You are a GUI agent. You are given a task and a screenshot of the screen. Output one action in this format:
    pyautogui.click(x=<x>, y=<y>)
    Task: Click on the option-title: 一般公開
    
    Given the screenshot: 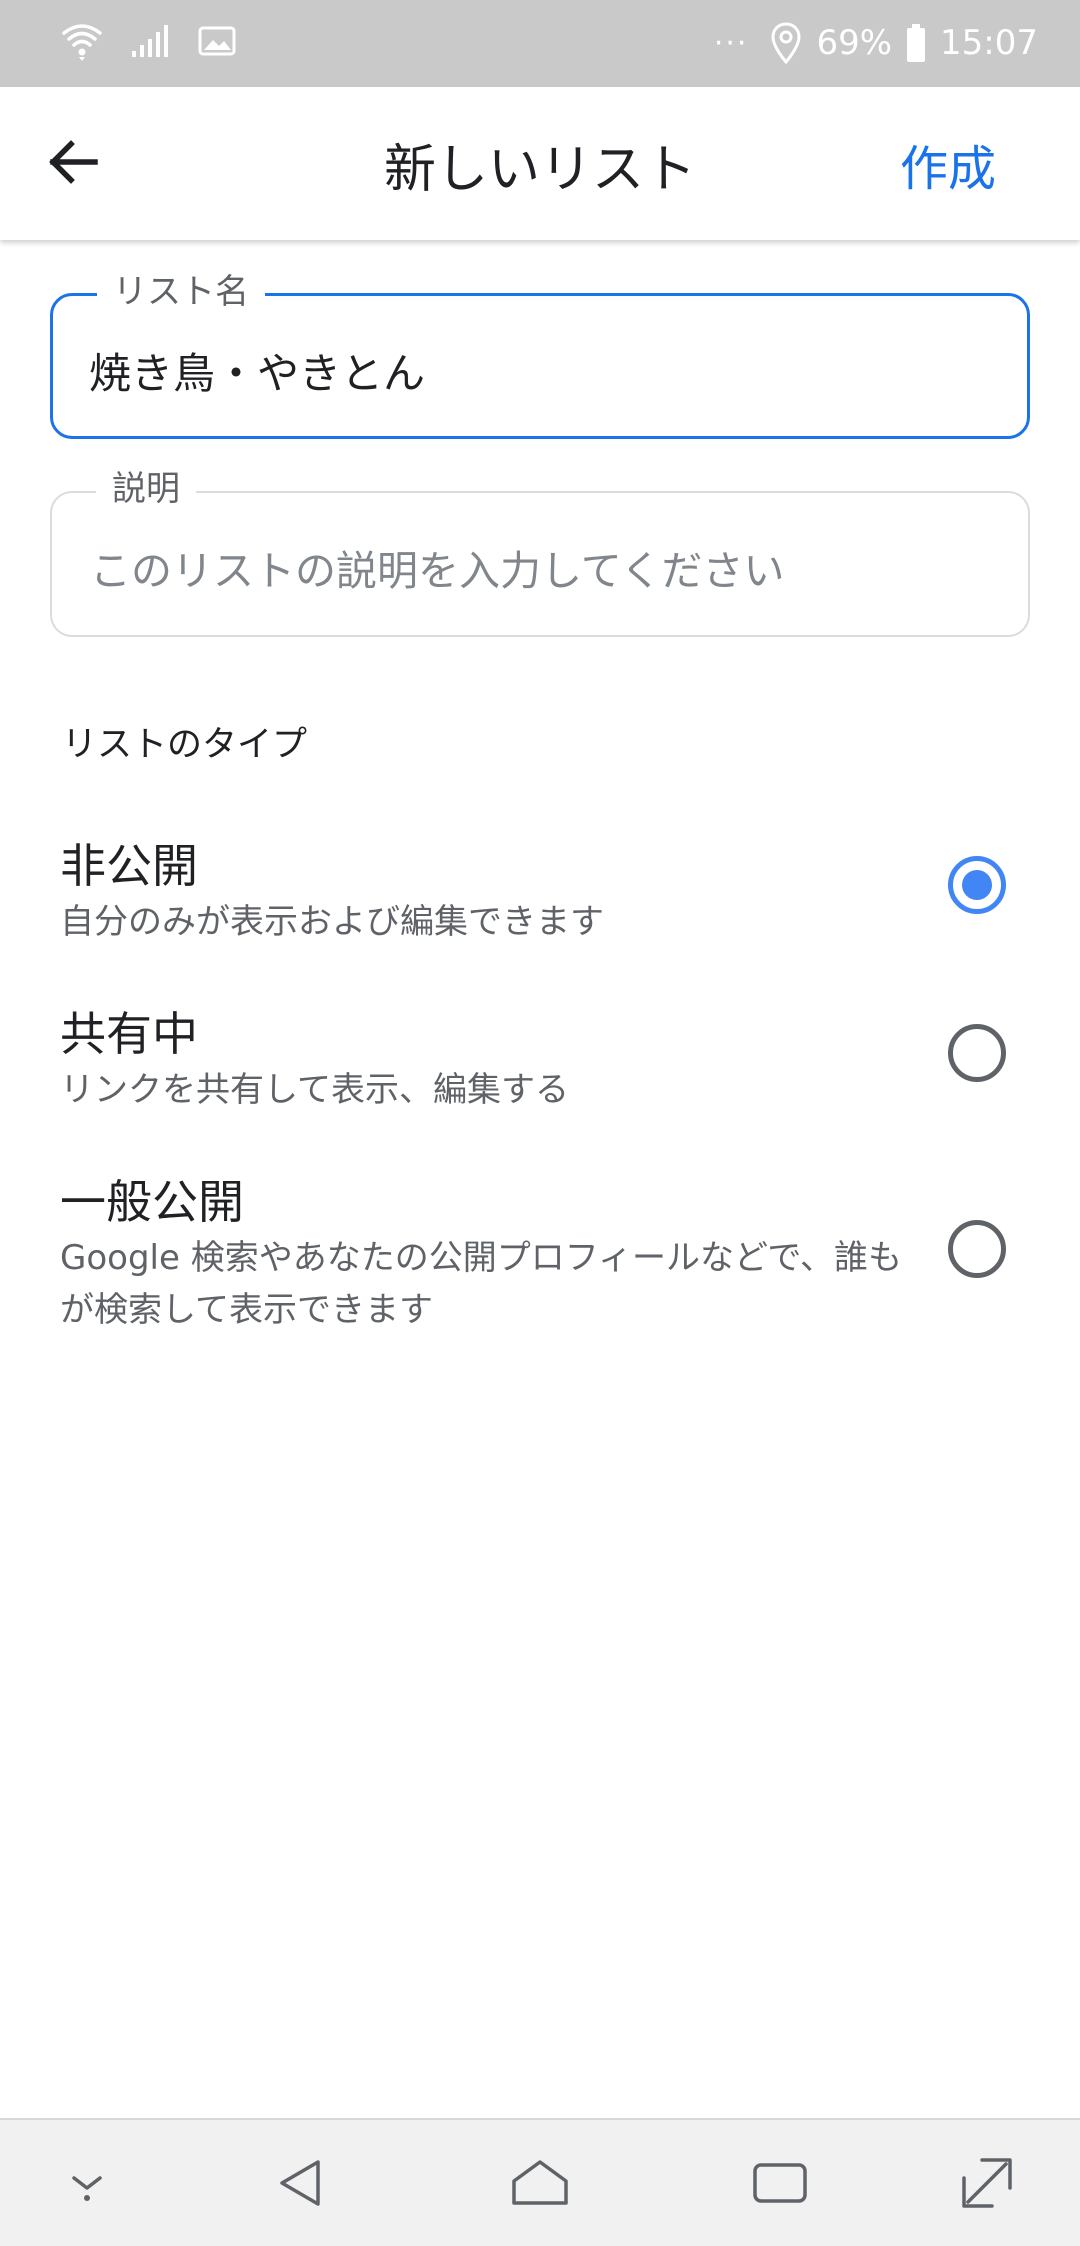 What is the action you would take?
    pyautogui.click(x=152, y=1202)
    